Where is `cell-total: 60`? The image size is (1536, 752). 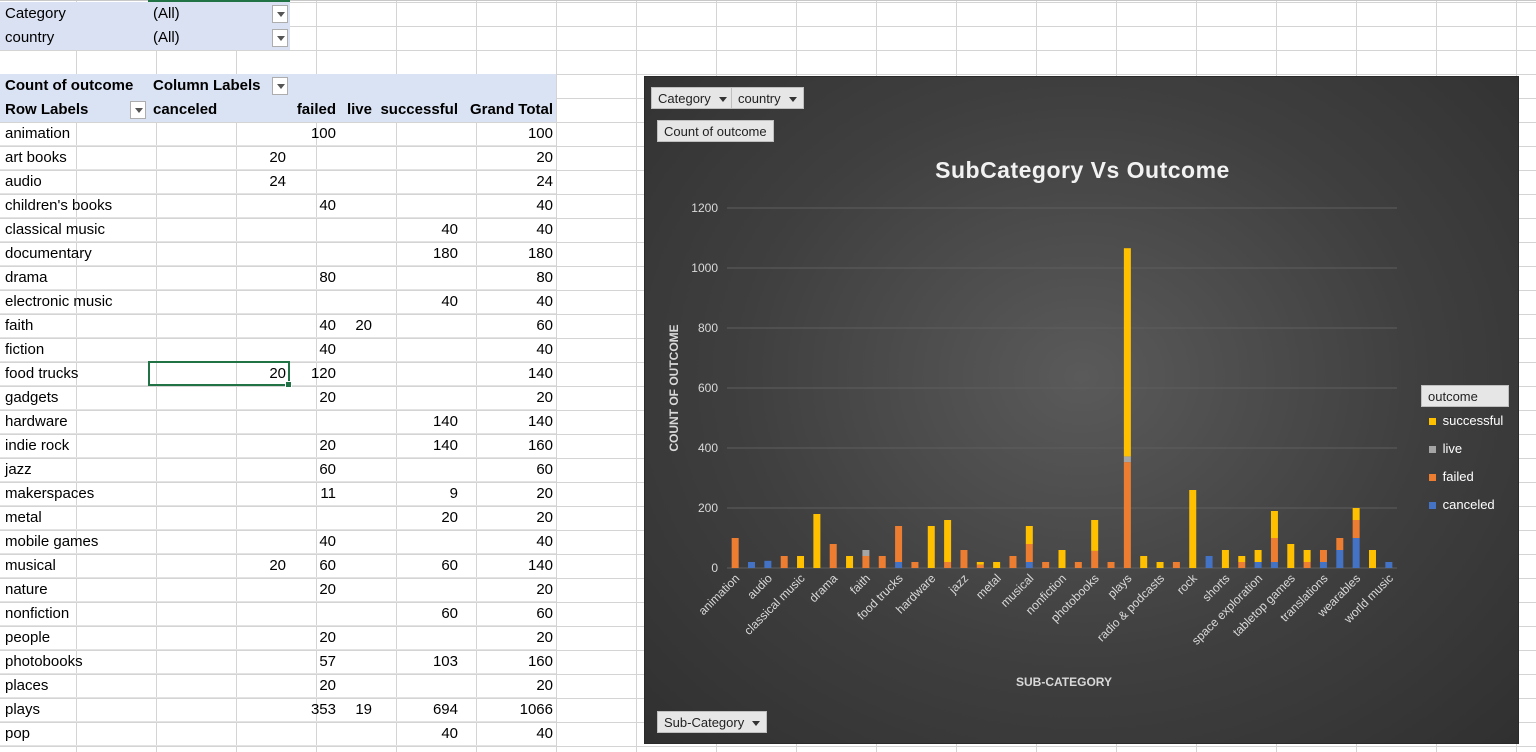
cell-total: 60 is located at coordinates (505, 470).